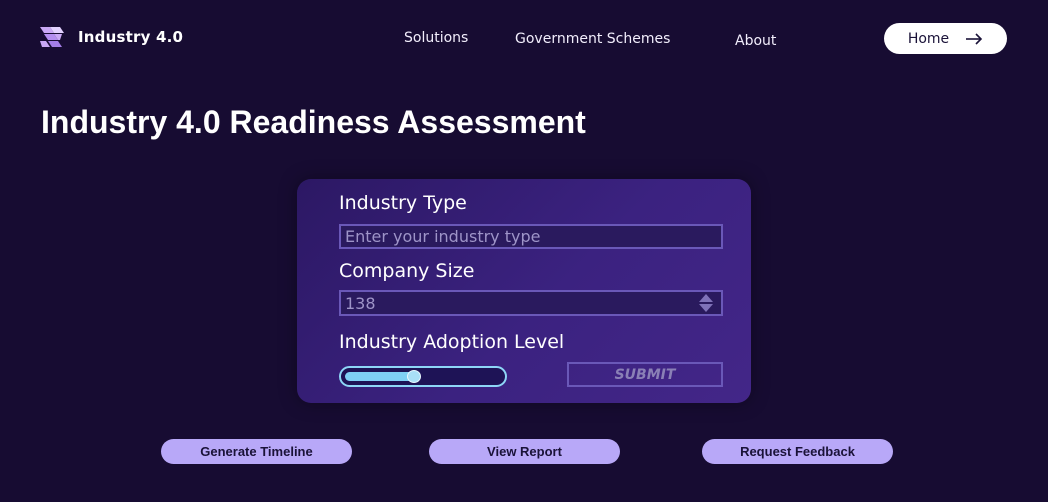 This screenshot has height=502, width=1048. Describe the element at coordinates (52, 37) in the screenshot. I see `logo-icon` at that location.